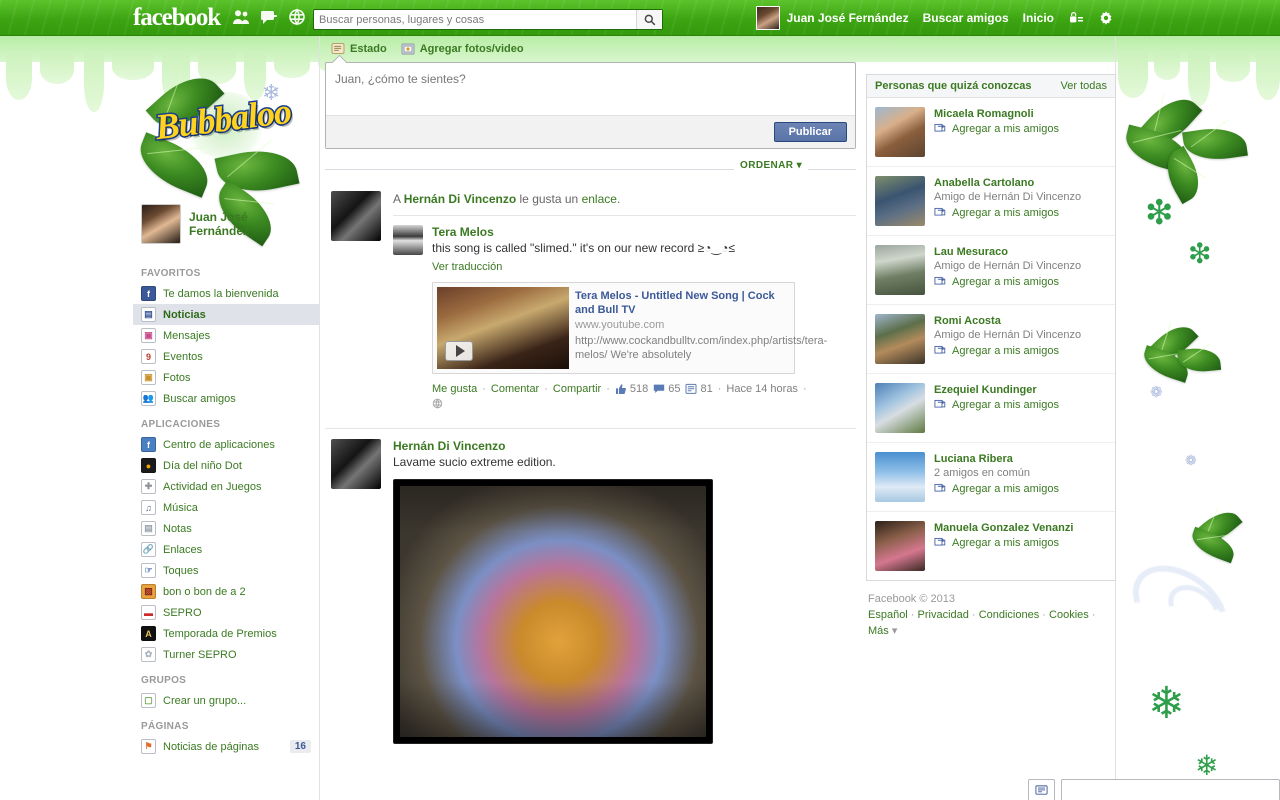  I want to click on comment-action: Comentar, so click(515, 389).